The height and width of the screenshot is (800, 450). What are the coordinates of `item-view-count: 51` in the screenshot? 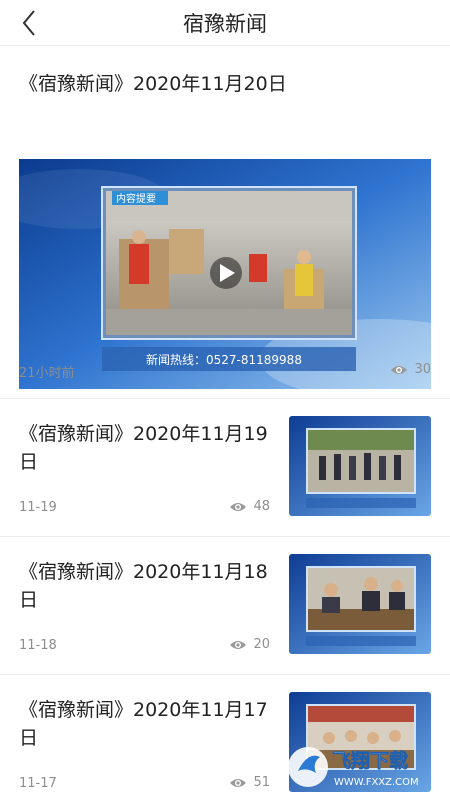 It's located at (249, 782).